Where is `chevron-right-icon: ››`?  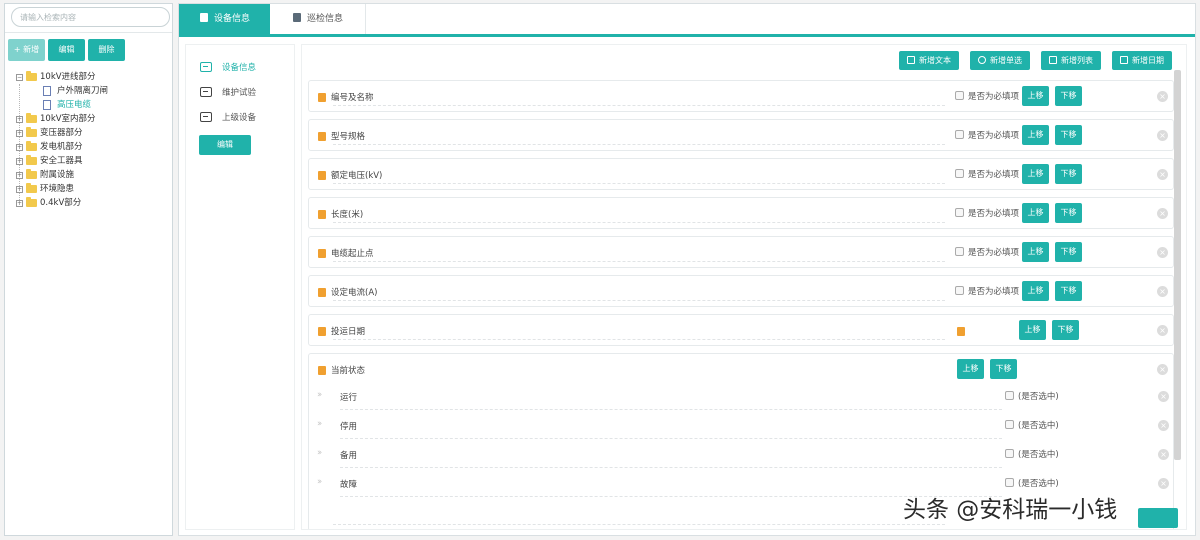
chevron-right-icon: ›› is located at coordinates (319, 424).